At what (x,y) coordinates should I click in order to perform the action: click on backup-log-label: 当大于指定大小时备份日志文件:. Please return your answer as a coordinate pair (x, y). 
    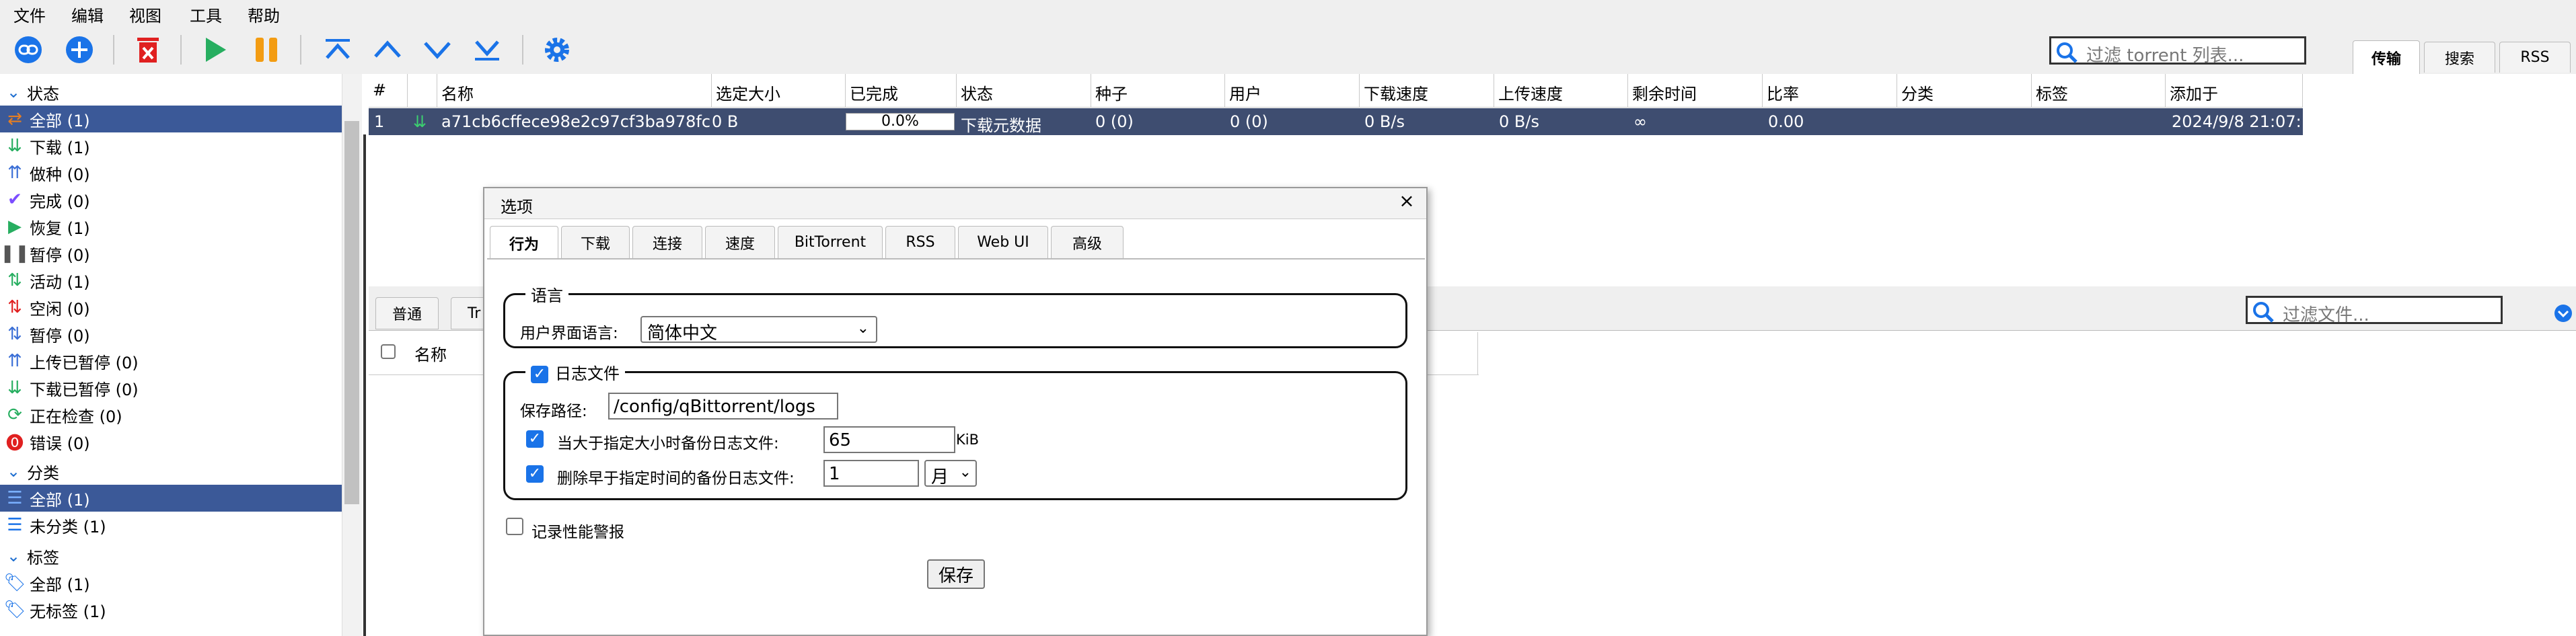
    Looking at the image, I should click on (668, 443).